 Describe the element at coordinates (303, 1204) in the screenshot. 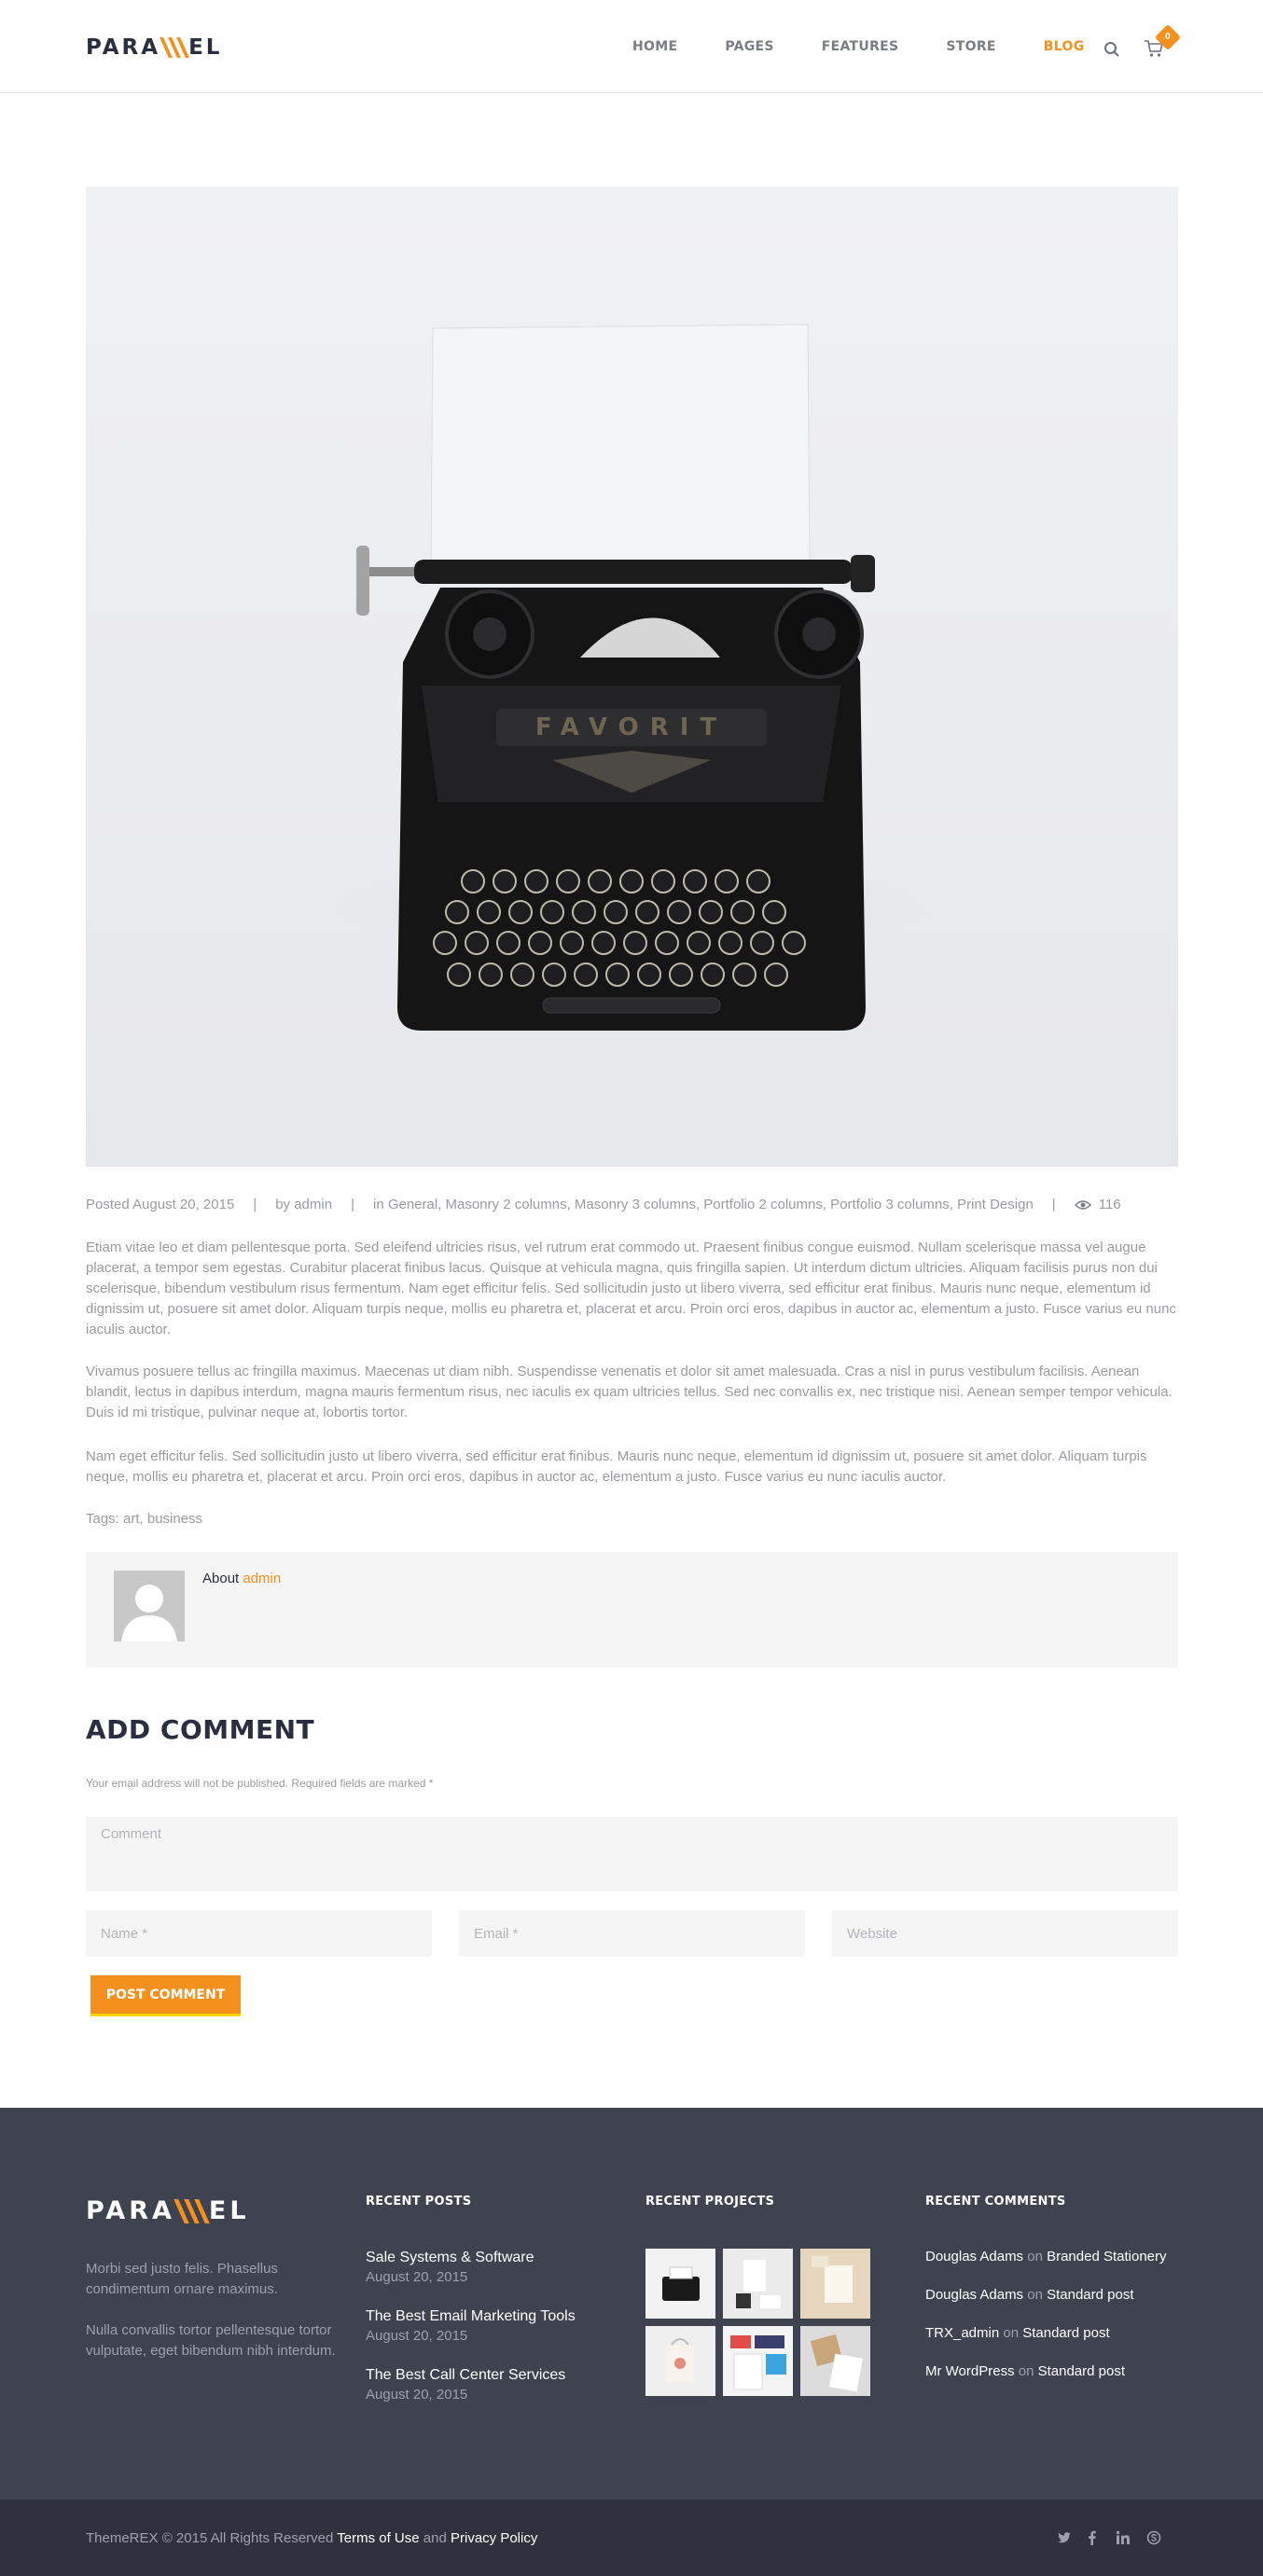

I see `post-author: by admin` at that location.